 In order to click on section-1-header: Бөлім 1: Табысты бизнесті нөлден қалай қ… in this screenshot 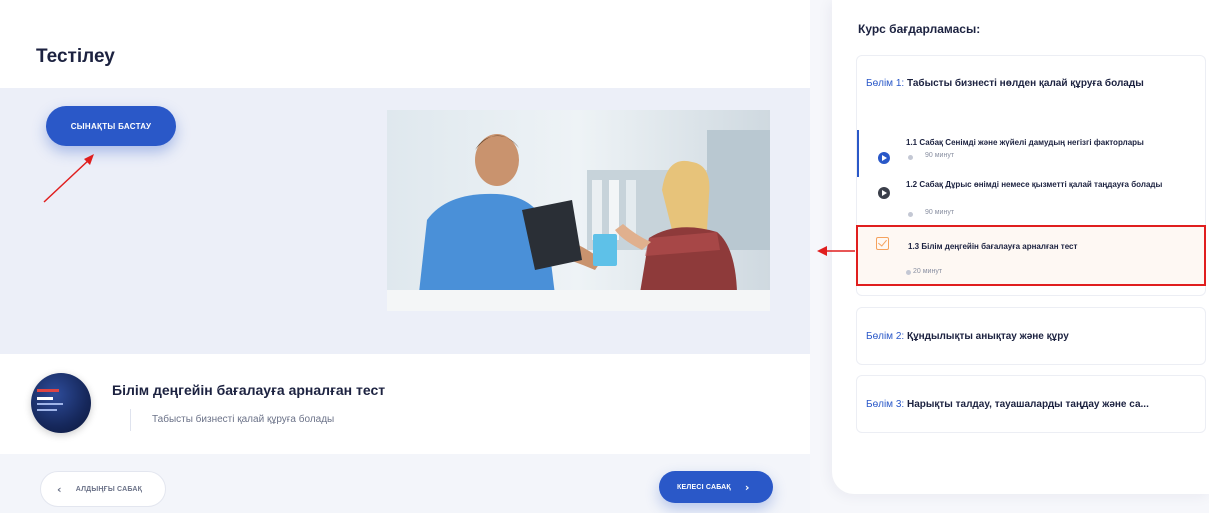, I will do `click(1005, 83)`.